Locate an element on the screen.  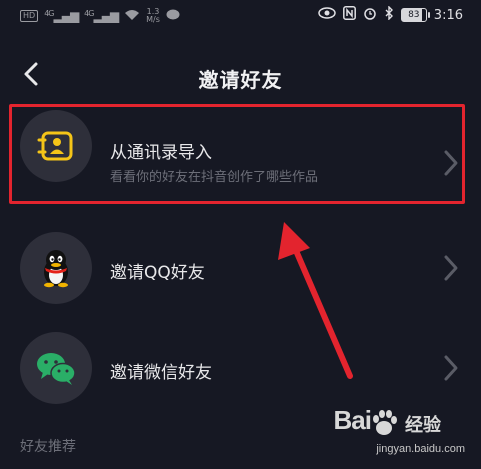
status-bar: HD 4G▂▄▆ 4G▂▄▆ 1.3 M/s 83 3:16 is located at coordinates (240, 18).